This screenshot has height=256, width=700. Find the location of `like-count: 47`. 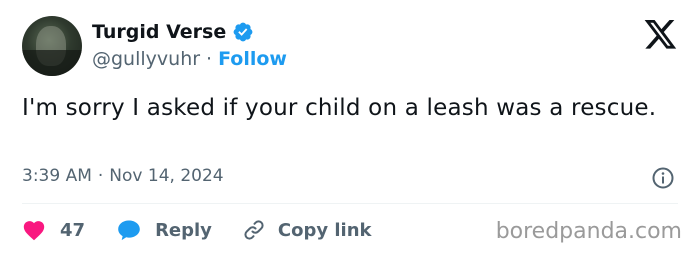

like-count: 47 is located at coordinates (73, 230).